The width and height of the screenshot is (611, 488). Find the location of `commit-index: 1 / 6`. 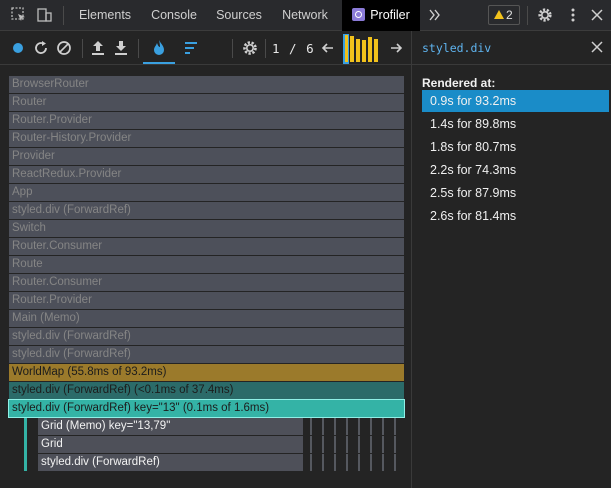

commit-index: 1 / 6 is located at coordinates (293, 48).